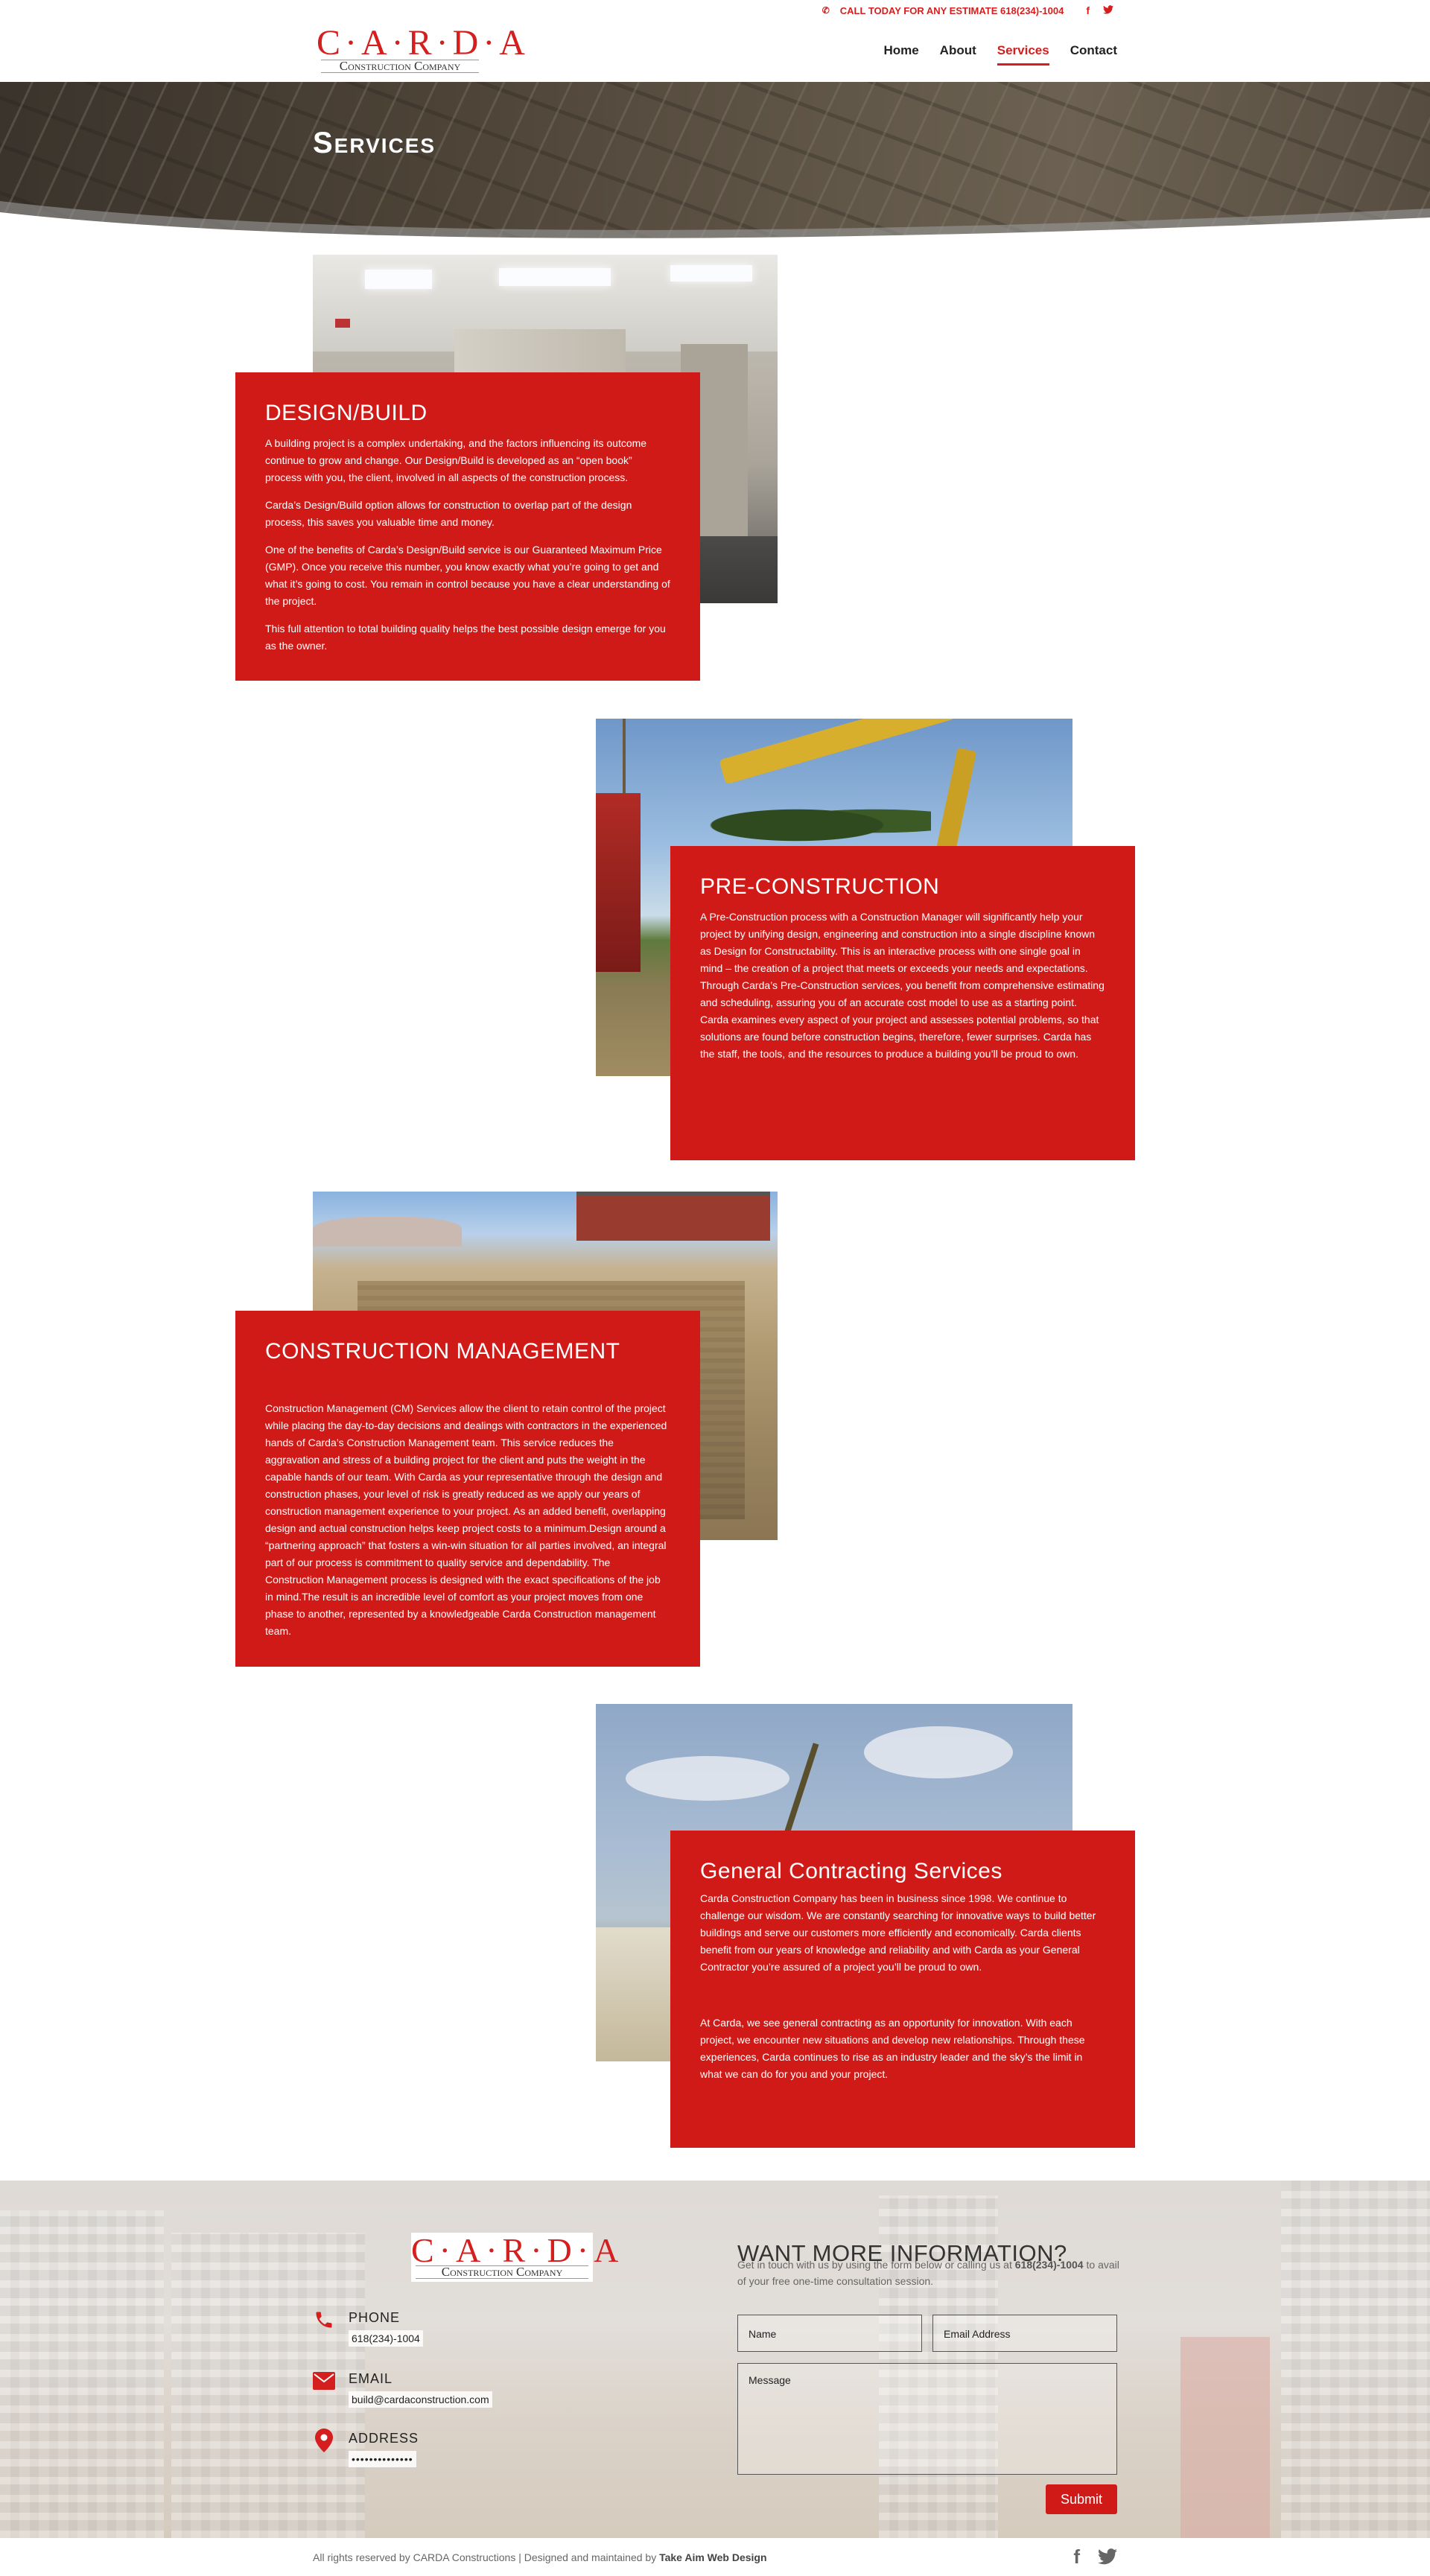  I want to click on address-value: ••••••••••••••, so click(382, 2459).